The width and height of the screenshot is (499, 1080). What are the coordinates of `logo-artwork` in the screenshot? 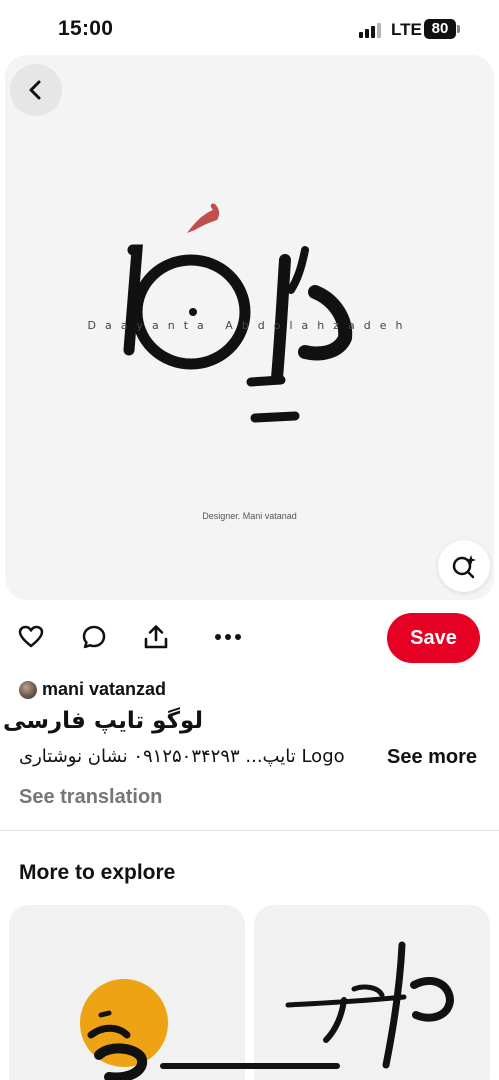 It's located at (238, 313).